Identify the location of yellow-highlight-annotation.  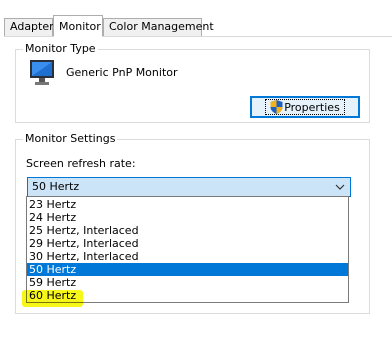
(52, 298).